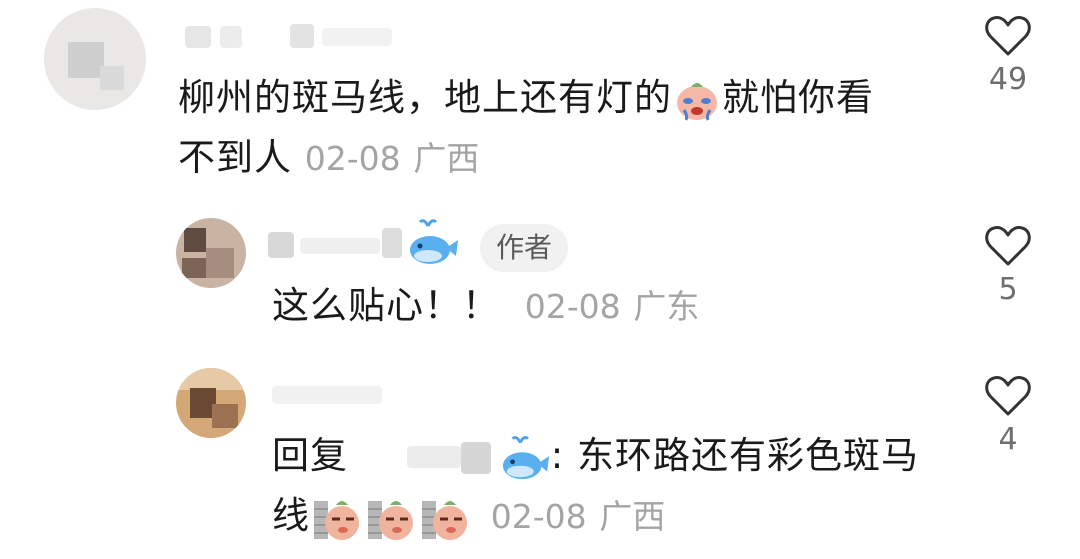 This screenshot has width=1080, height=559. I want to click on crying-face-emoji, so click(697, 100).